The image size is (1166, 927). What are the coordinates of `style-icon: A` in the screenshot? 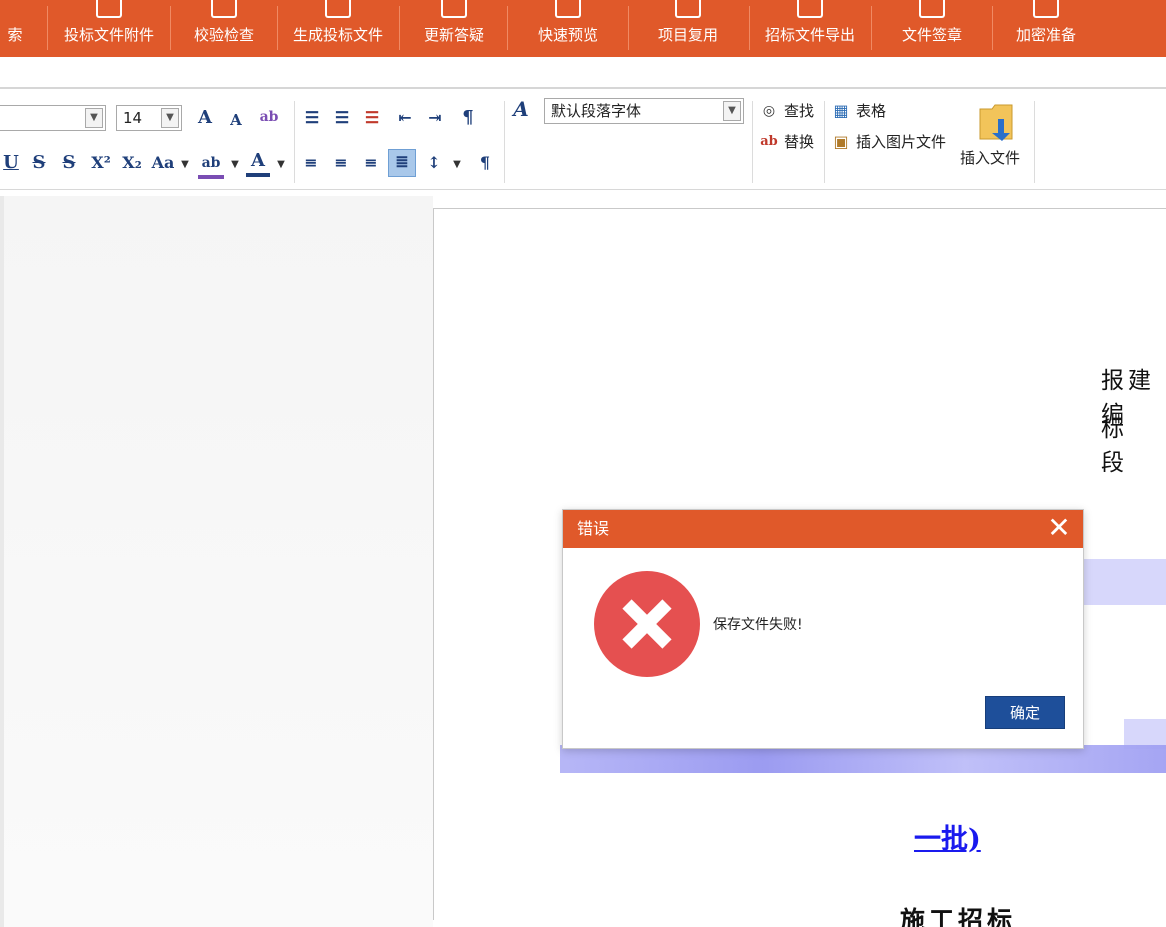 It's located at (521, 109).